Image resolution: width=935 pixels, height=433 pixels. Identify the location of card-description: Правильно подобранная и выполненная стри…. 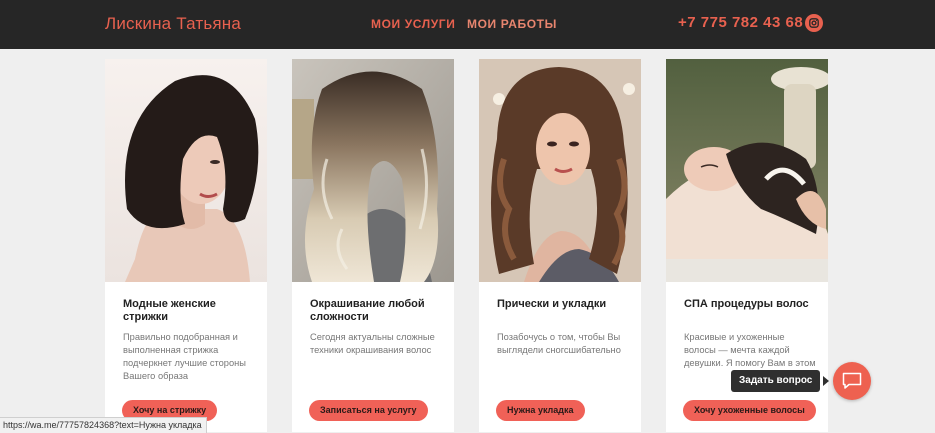
(184, 356).